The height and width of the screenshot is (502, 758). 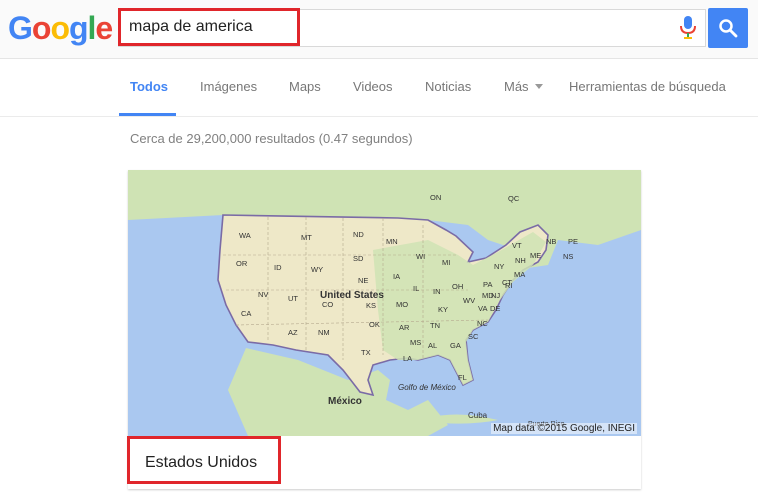 I want to click on map-state-label: MD, so click(x=488, y=295).